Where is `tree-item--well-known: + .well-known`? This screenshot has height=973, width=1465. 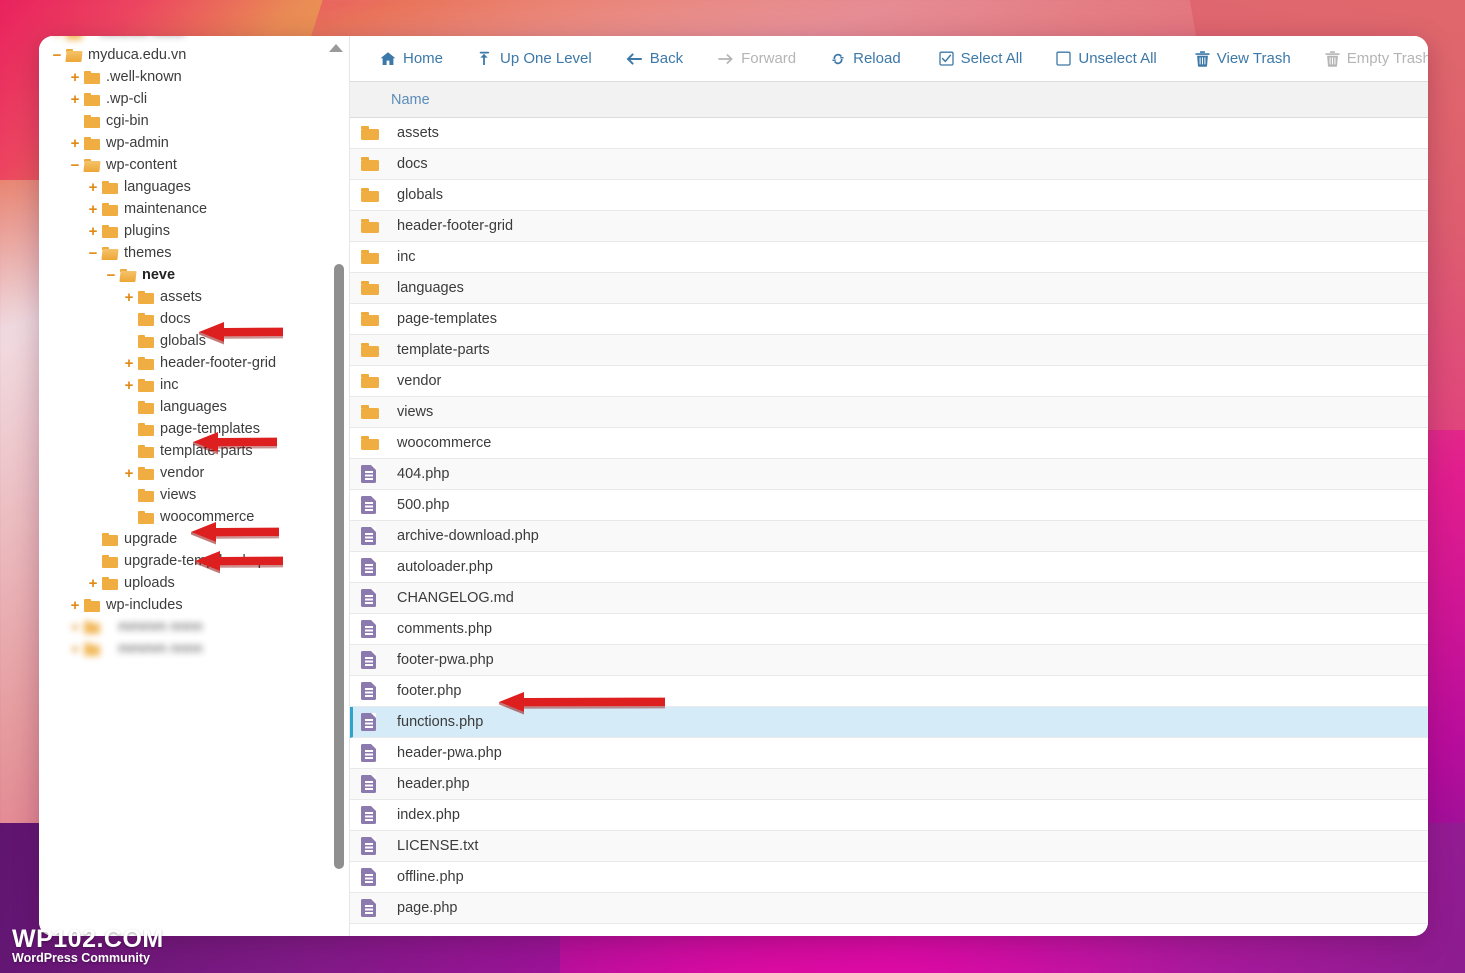 tree-item--well-known: + .well-known is located at coordinates (187, 77).